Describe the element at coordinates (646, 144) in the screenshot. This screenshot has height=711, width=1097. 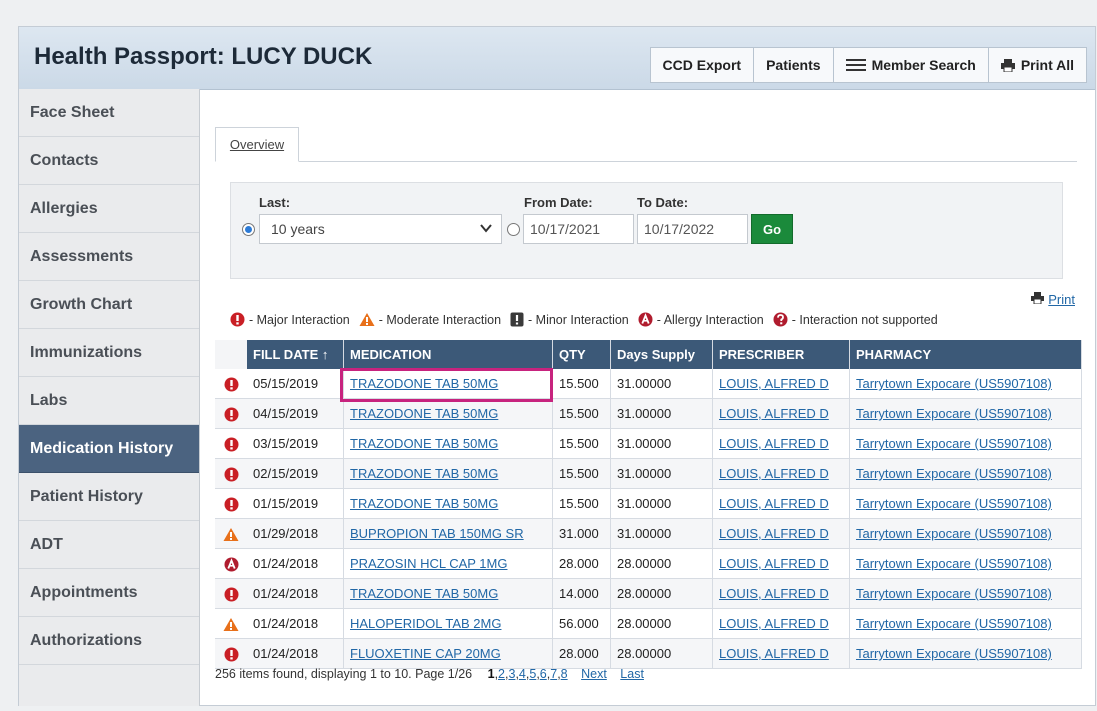
I see `tab-bar: Overview` at that location.